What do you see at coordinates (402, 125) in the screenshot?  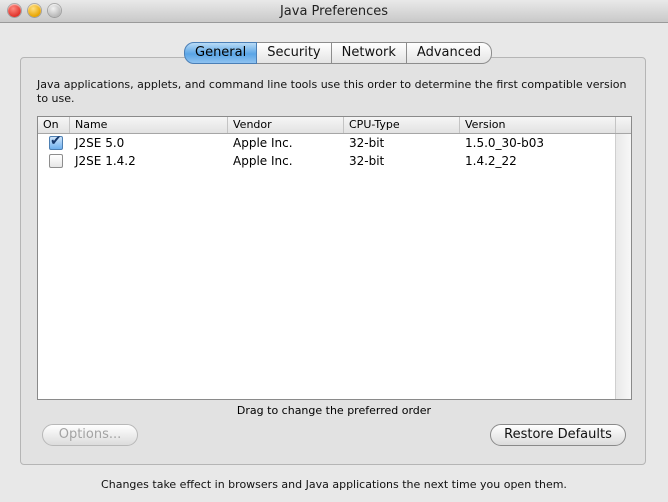 I see `column-header-cpu-type: CPU-Type` at bounding box center [402, 125].